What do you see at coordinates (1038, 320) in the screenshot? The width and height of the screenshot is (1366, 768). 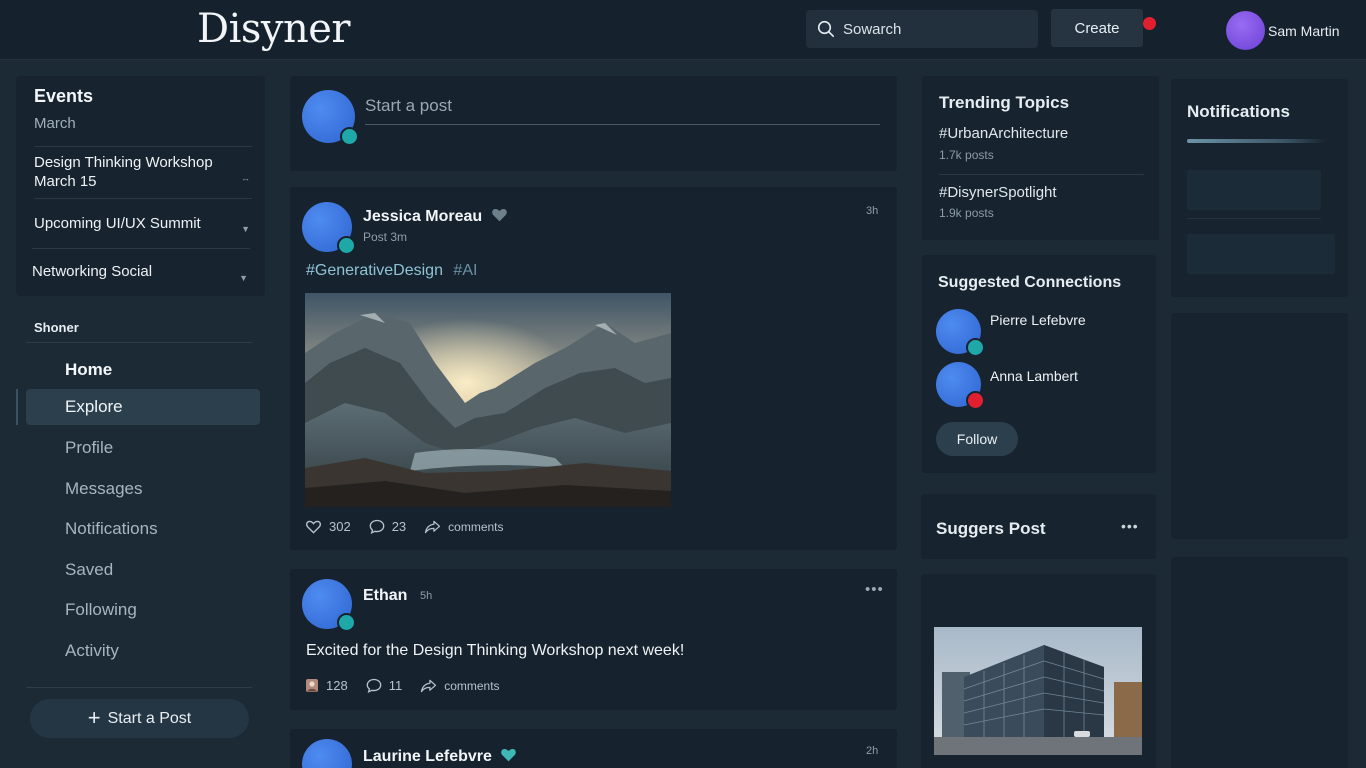 I see `connection-name: Pierre Lefebvre` at bounding box center [1038, 320].